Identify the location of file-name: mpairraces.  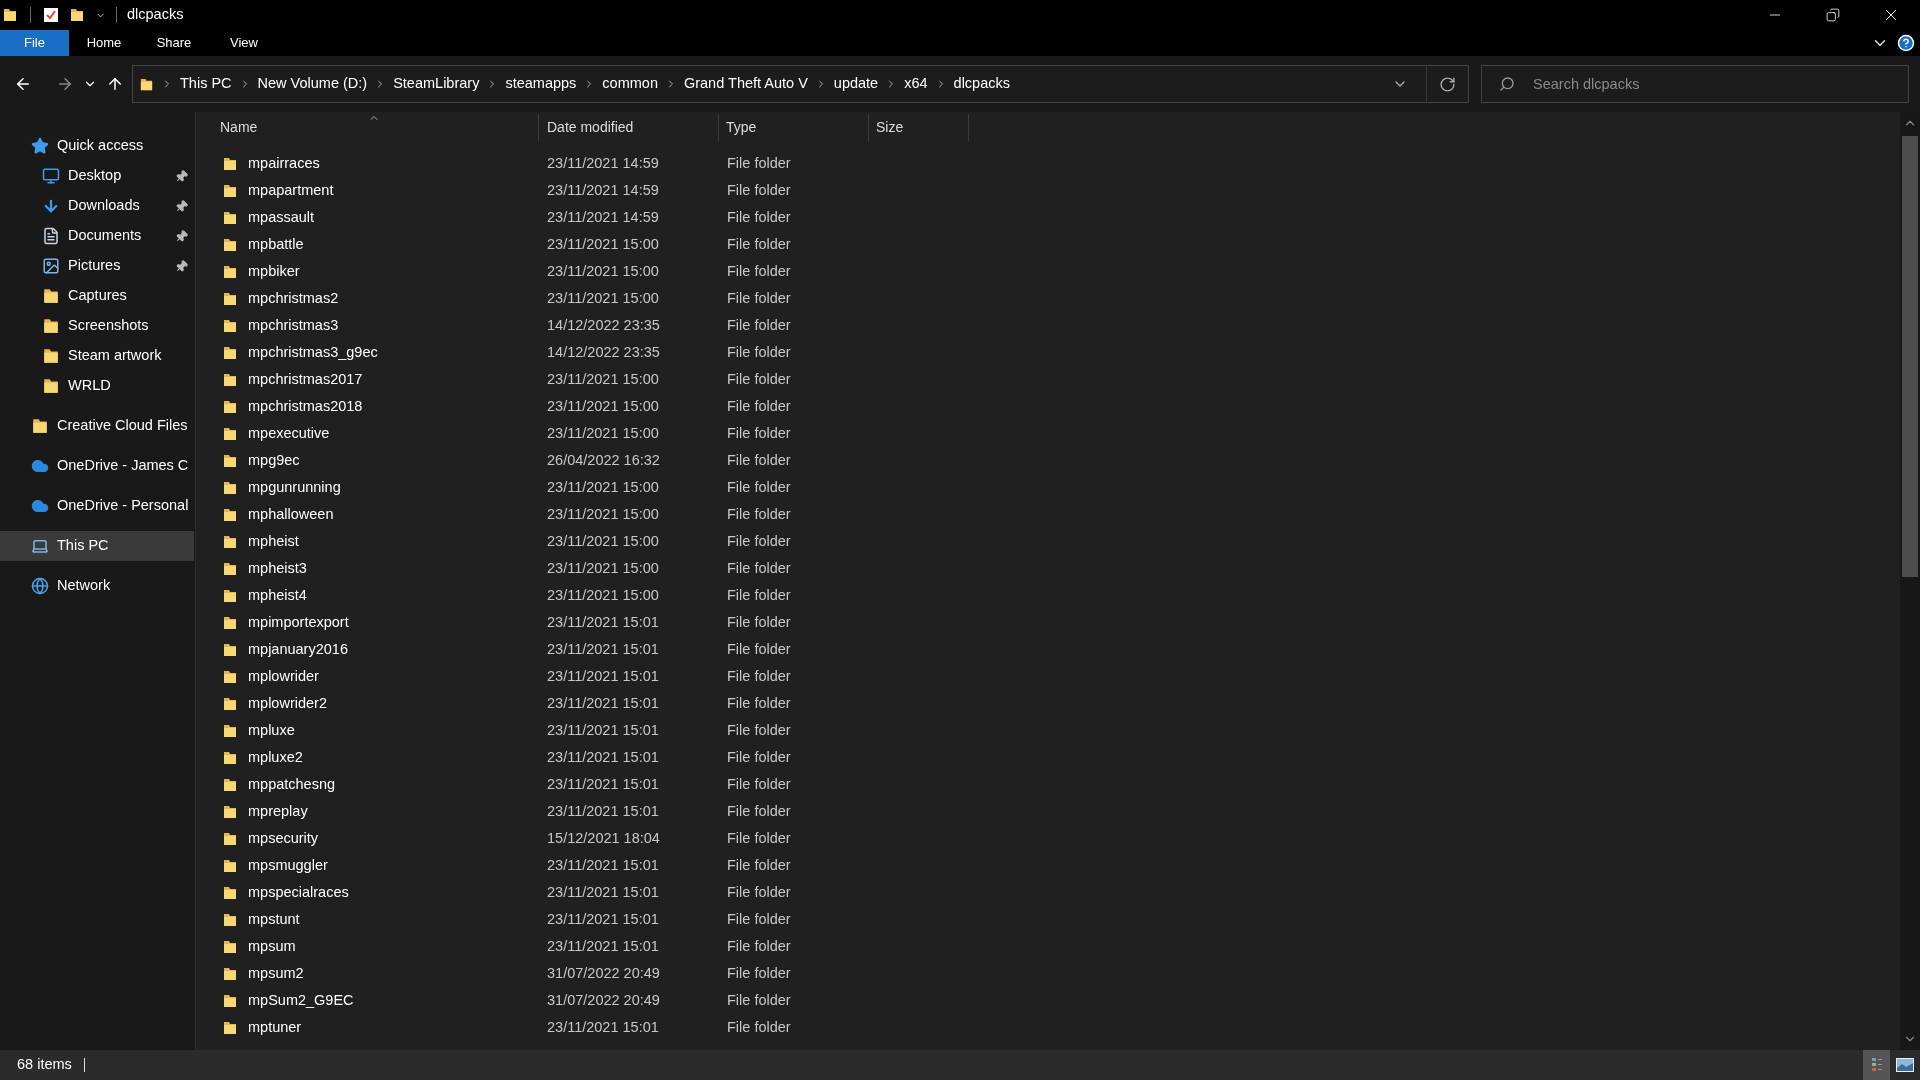
(397, 163).